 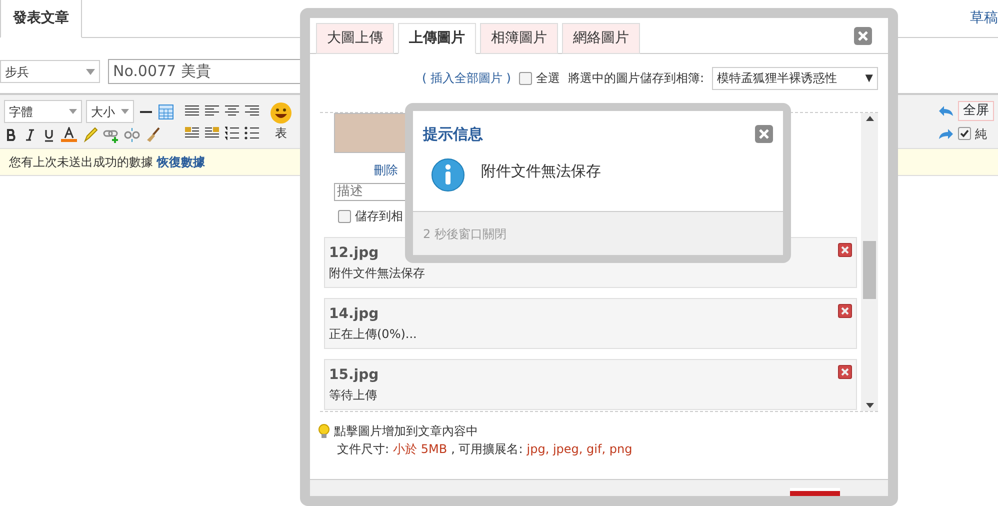 I want to click on size-select: 大小, so click(x=110, y=111).